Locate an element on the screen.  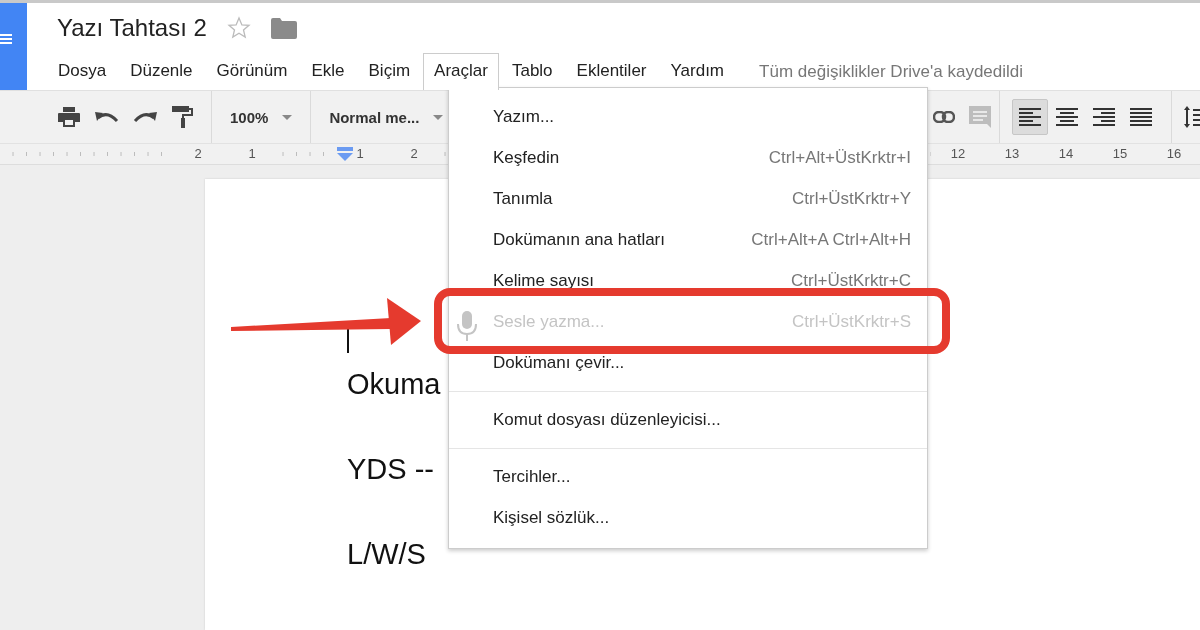
align-left-icon is located at coordinates (1030, 117).